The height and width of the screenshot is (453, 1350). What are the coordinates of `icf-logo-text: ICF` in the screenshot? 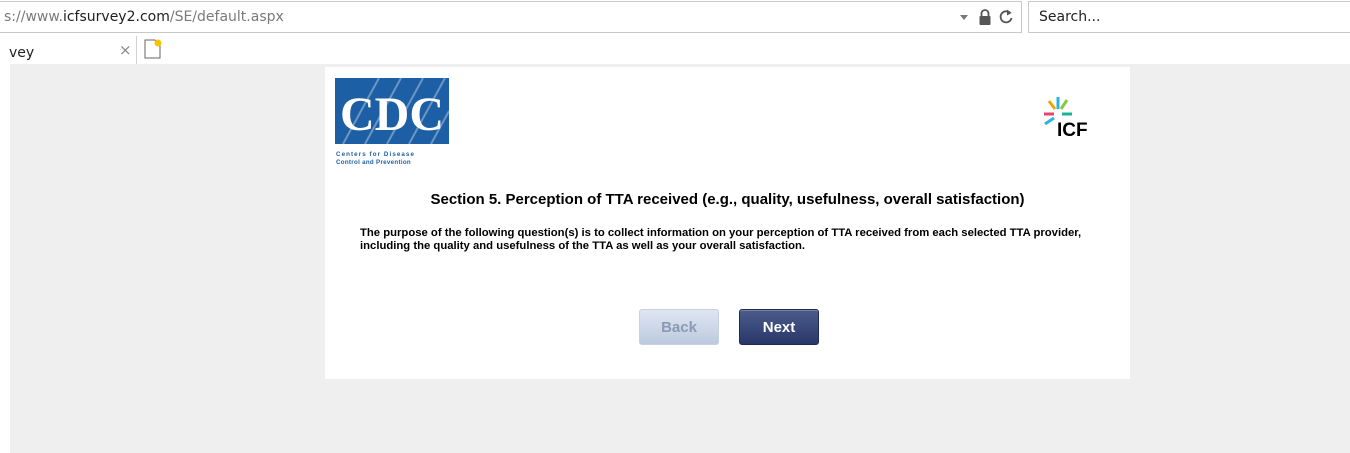 It's located at (1072, 130).